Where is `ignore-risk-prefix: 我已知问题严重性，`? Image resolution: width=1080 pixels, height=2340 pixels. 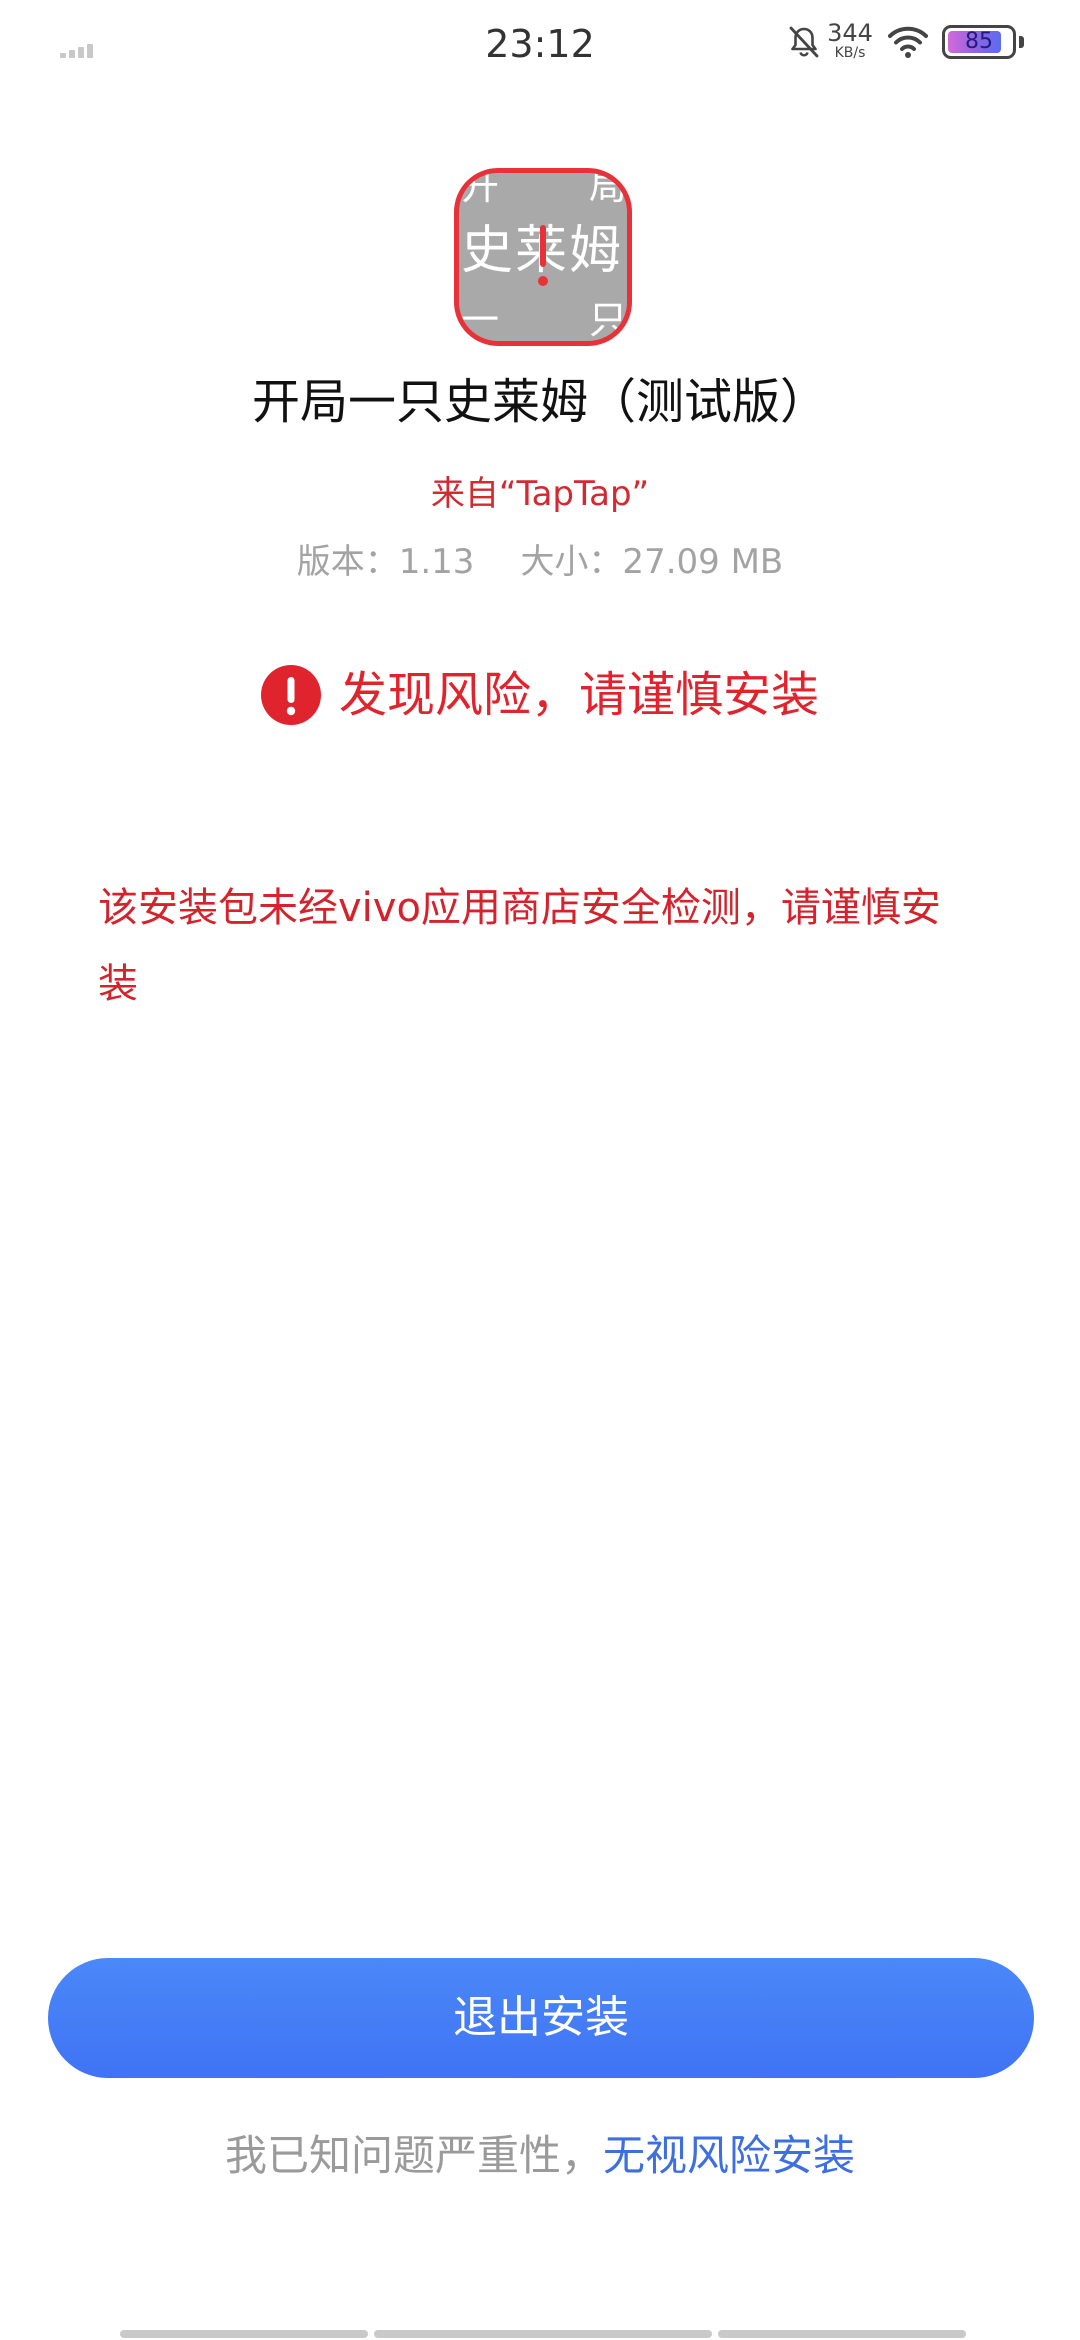
ignore-risk-prefix: 我已知问题严重性， is located at coordinates (413, 2155).